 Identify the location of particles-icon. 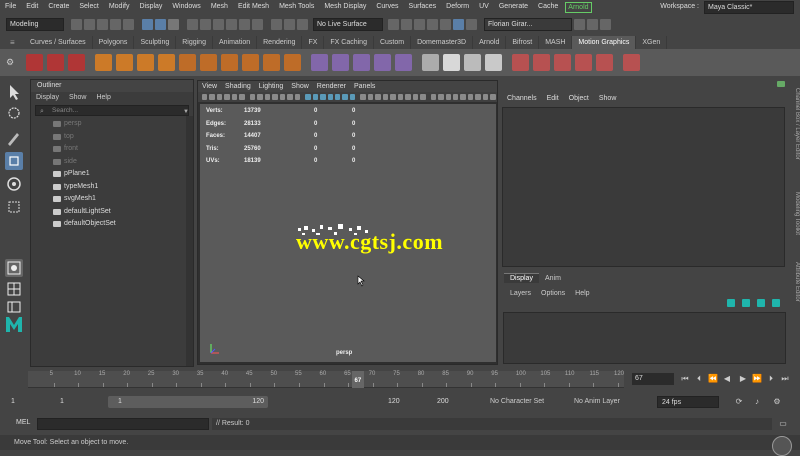
(250, 62).